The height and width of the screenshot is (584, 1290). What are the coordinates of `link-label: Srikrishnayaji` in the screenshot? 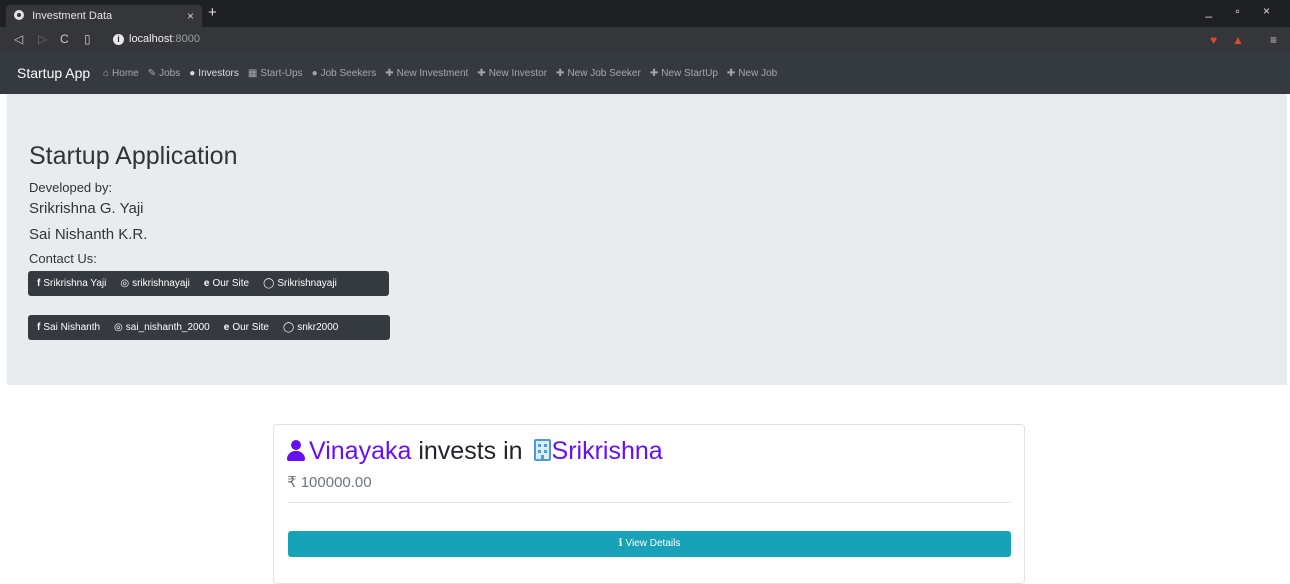 It's located at (307, 283).